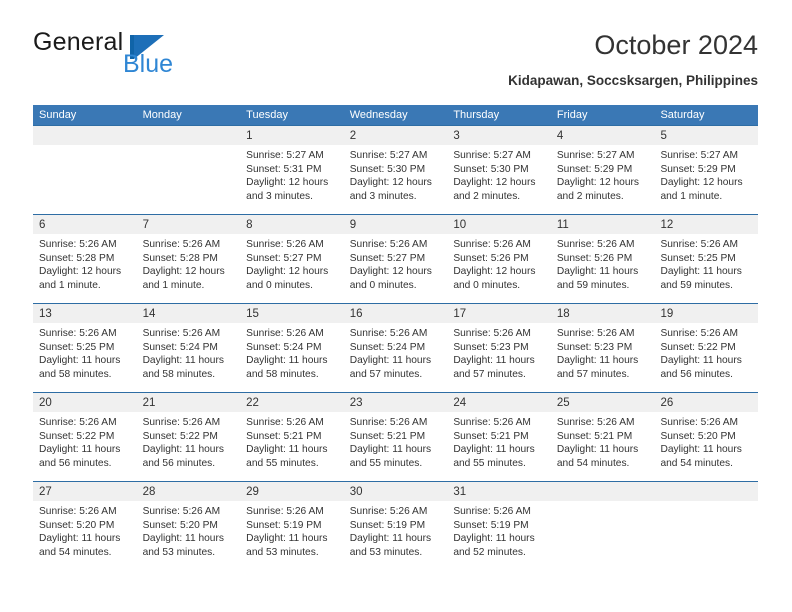 This screenshot has height=612, width=792. What do you see at coordinates (148, 57) in the screenshot?
I see `general-blue-logo: General Blue` at bounding box center [148, 57].